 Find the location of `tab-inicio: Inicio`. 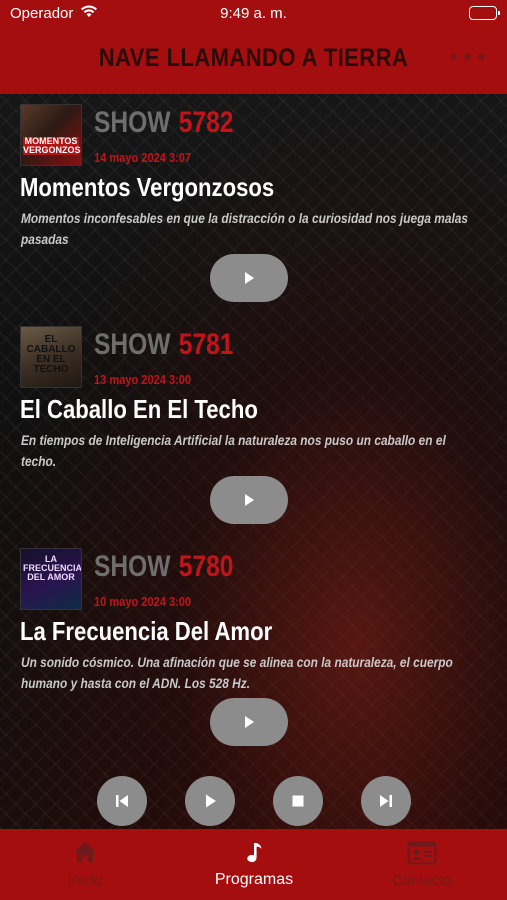

tab-inicio: Inicio is located at coordinates (85, 864).